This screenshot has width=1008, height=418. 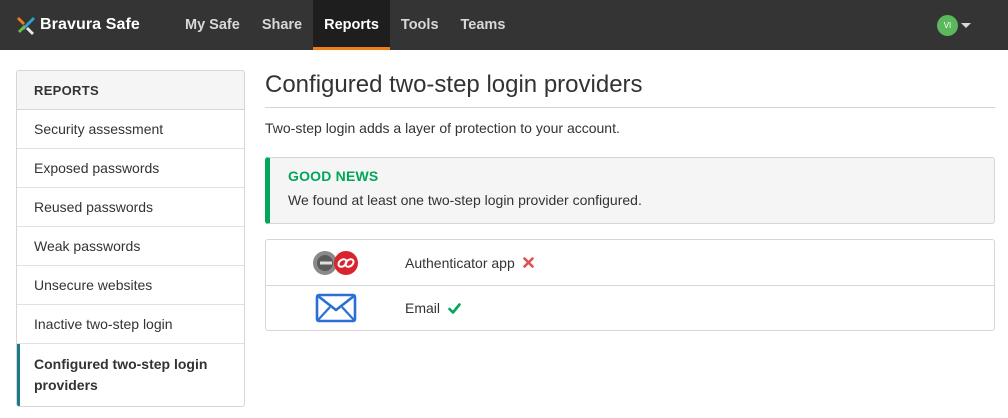 What do you see at coordinates (420, 25) in the screenshot?
I see `nav-tools: Tools` at bounding box center [420, 25].